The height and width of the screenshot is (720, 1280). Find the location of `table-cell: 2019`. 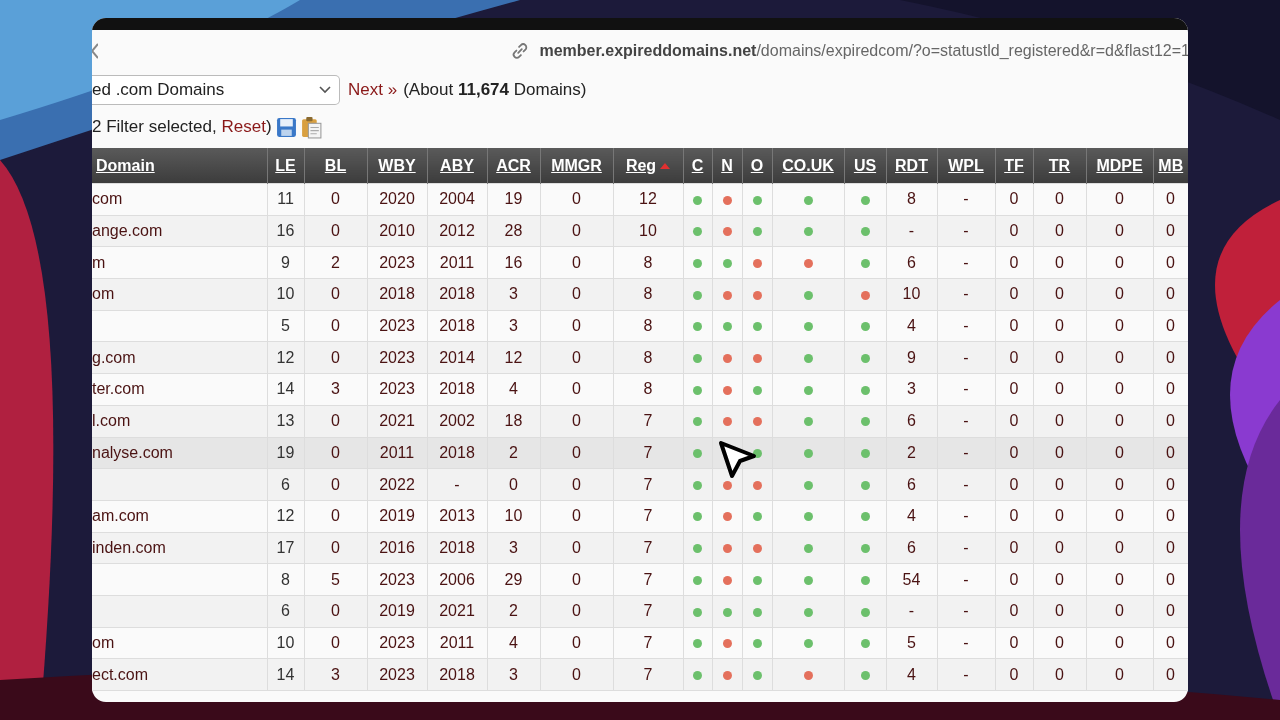

table-cell: 2019 is located at coordinates (397, 611).